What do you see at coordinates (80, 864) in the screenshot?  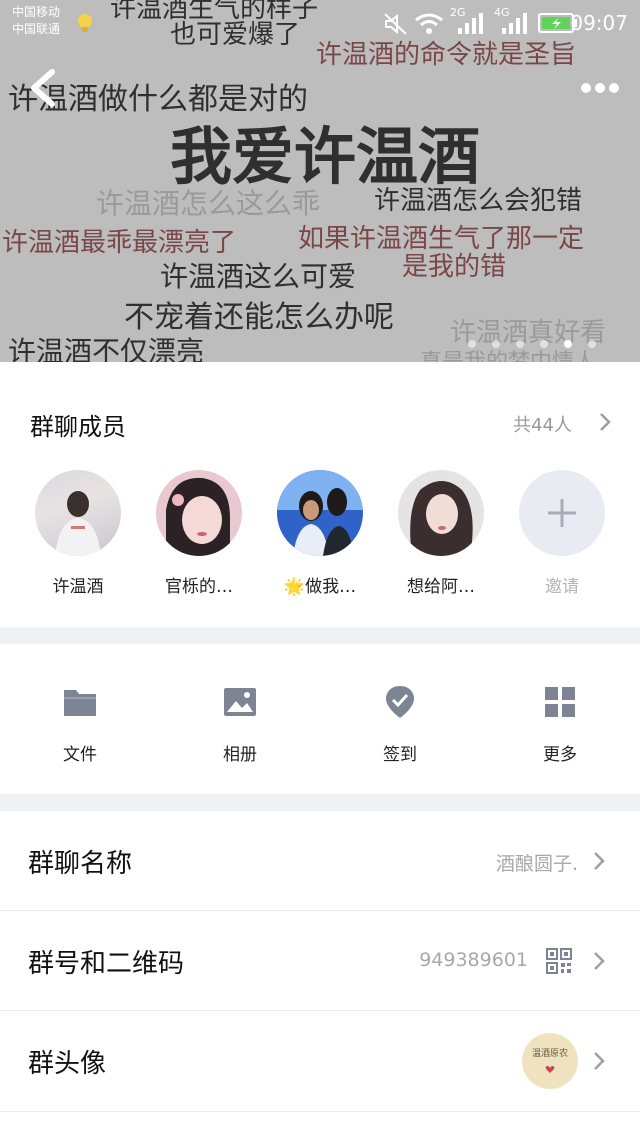 I see `row-label: 群聊名称` at bounding box center [80, 864].